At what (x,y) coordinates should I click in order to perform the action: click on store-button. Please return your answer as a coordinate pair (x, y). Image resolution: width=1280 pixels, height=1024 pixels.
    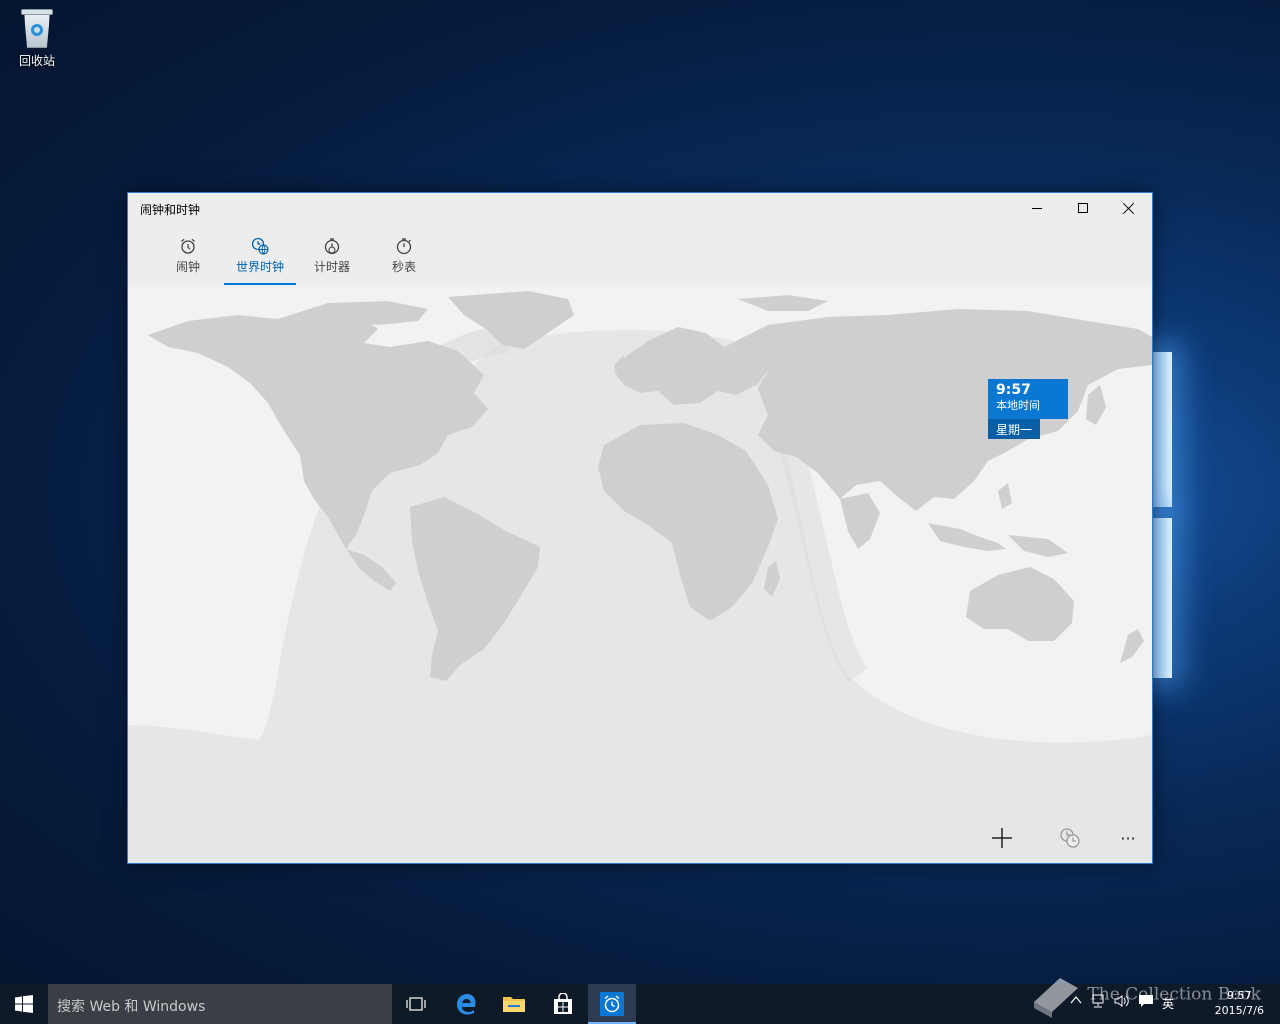
    Looking at the image, I should click on (563, 1004).